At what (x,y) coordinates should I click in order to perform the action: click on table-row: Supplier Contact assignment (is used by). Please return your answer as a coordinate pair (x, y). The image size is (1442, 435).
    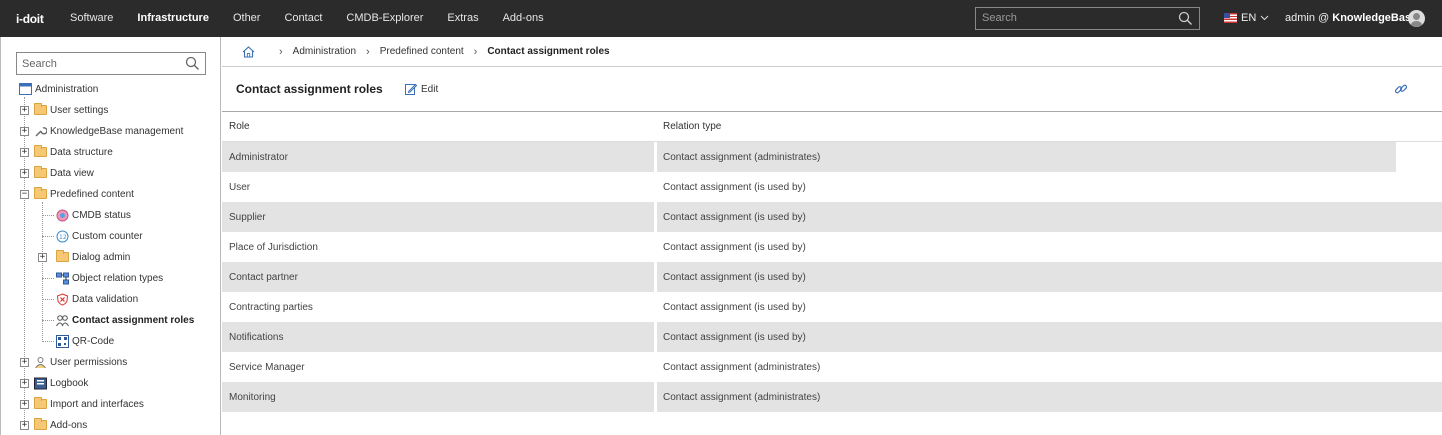
    Looking at the image, I should click on (832, 217).